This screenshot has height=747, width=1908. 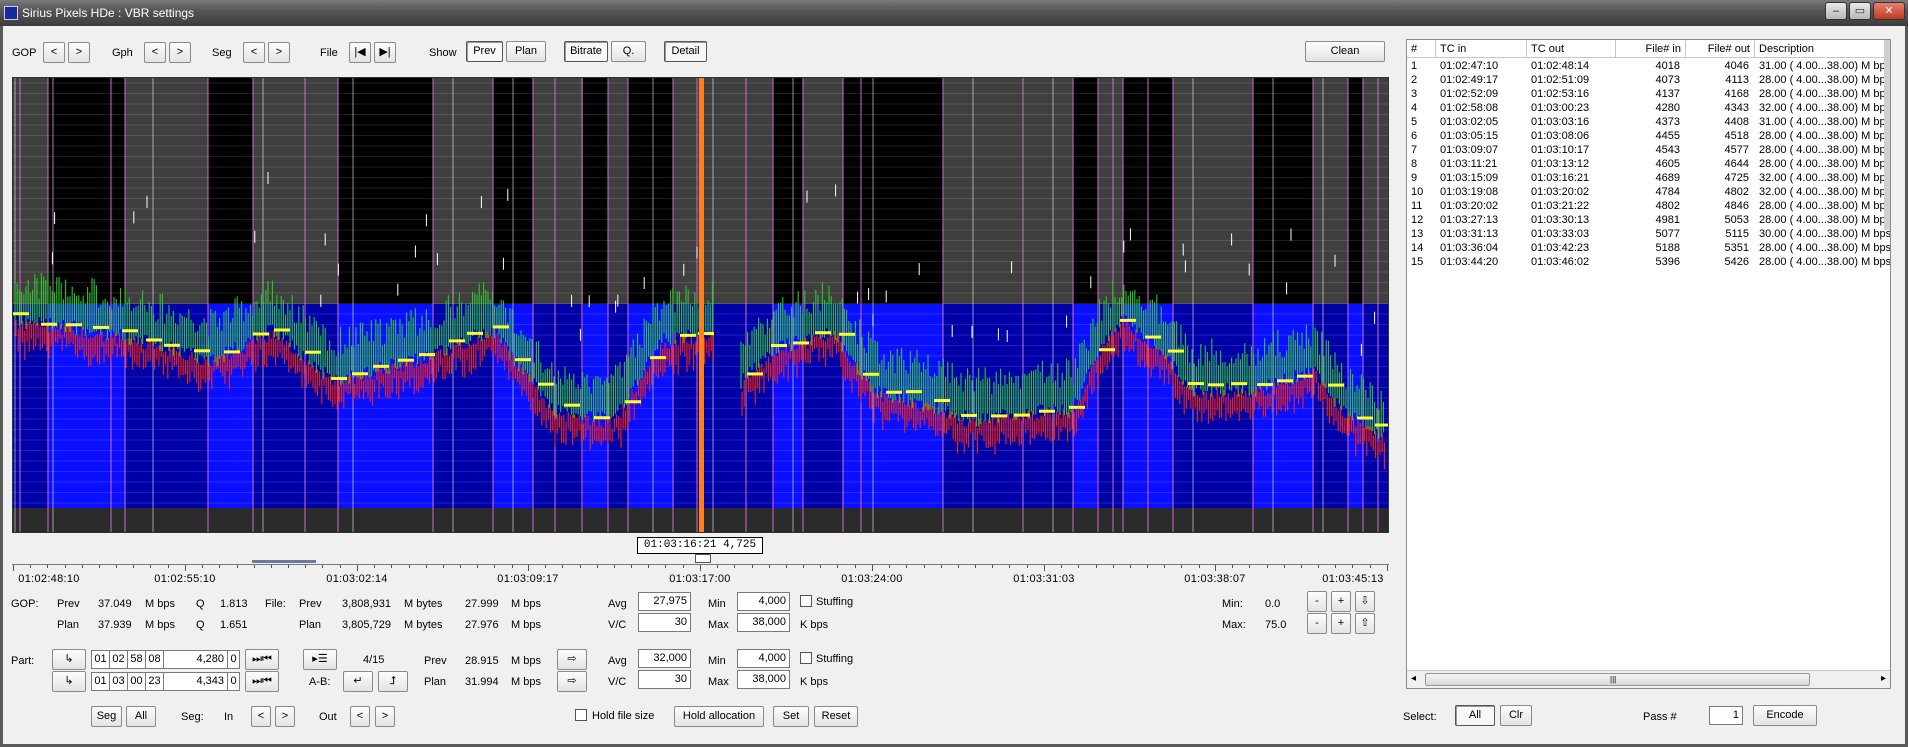 What do you see at coordinates (180, 52) in the screenshot?
I see `gph-next-button: >` at bounding box center [180, 52].